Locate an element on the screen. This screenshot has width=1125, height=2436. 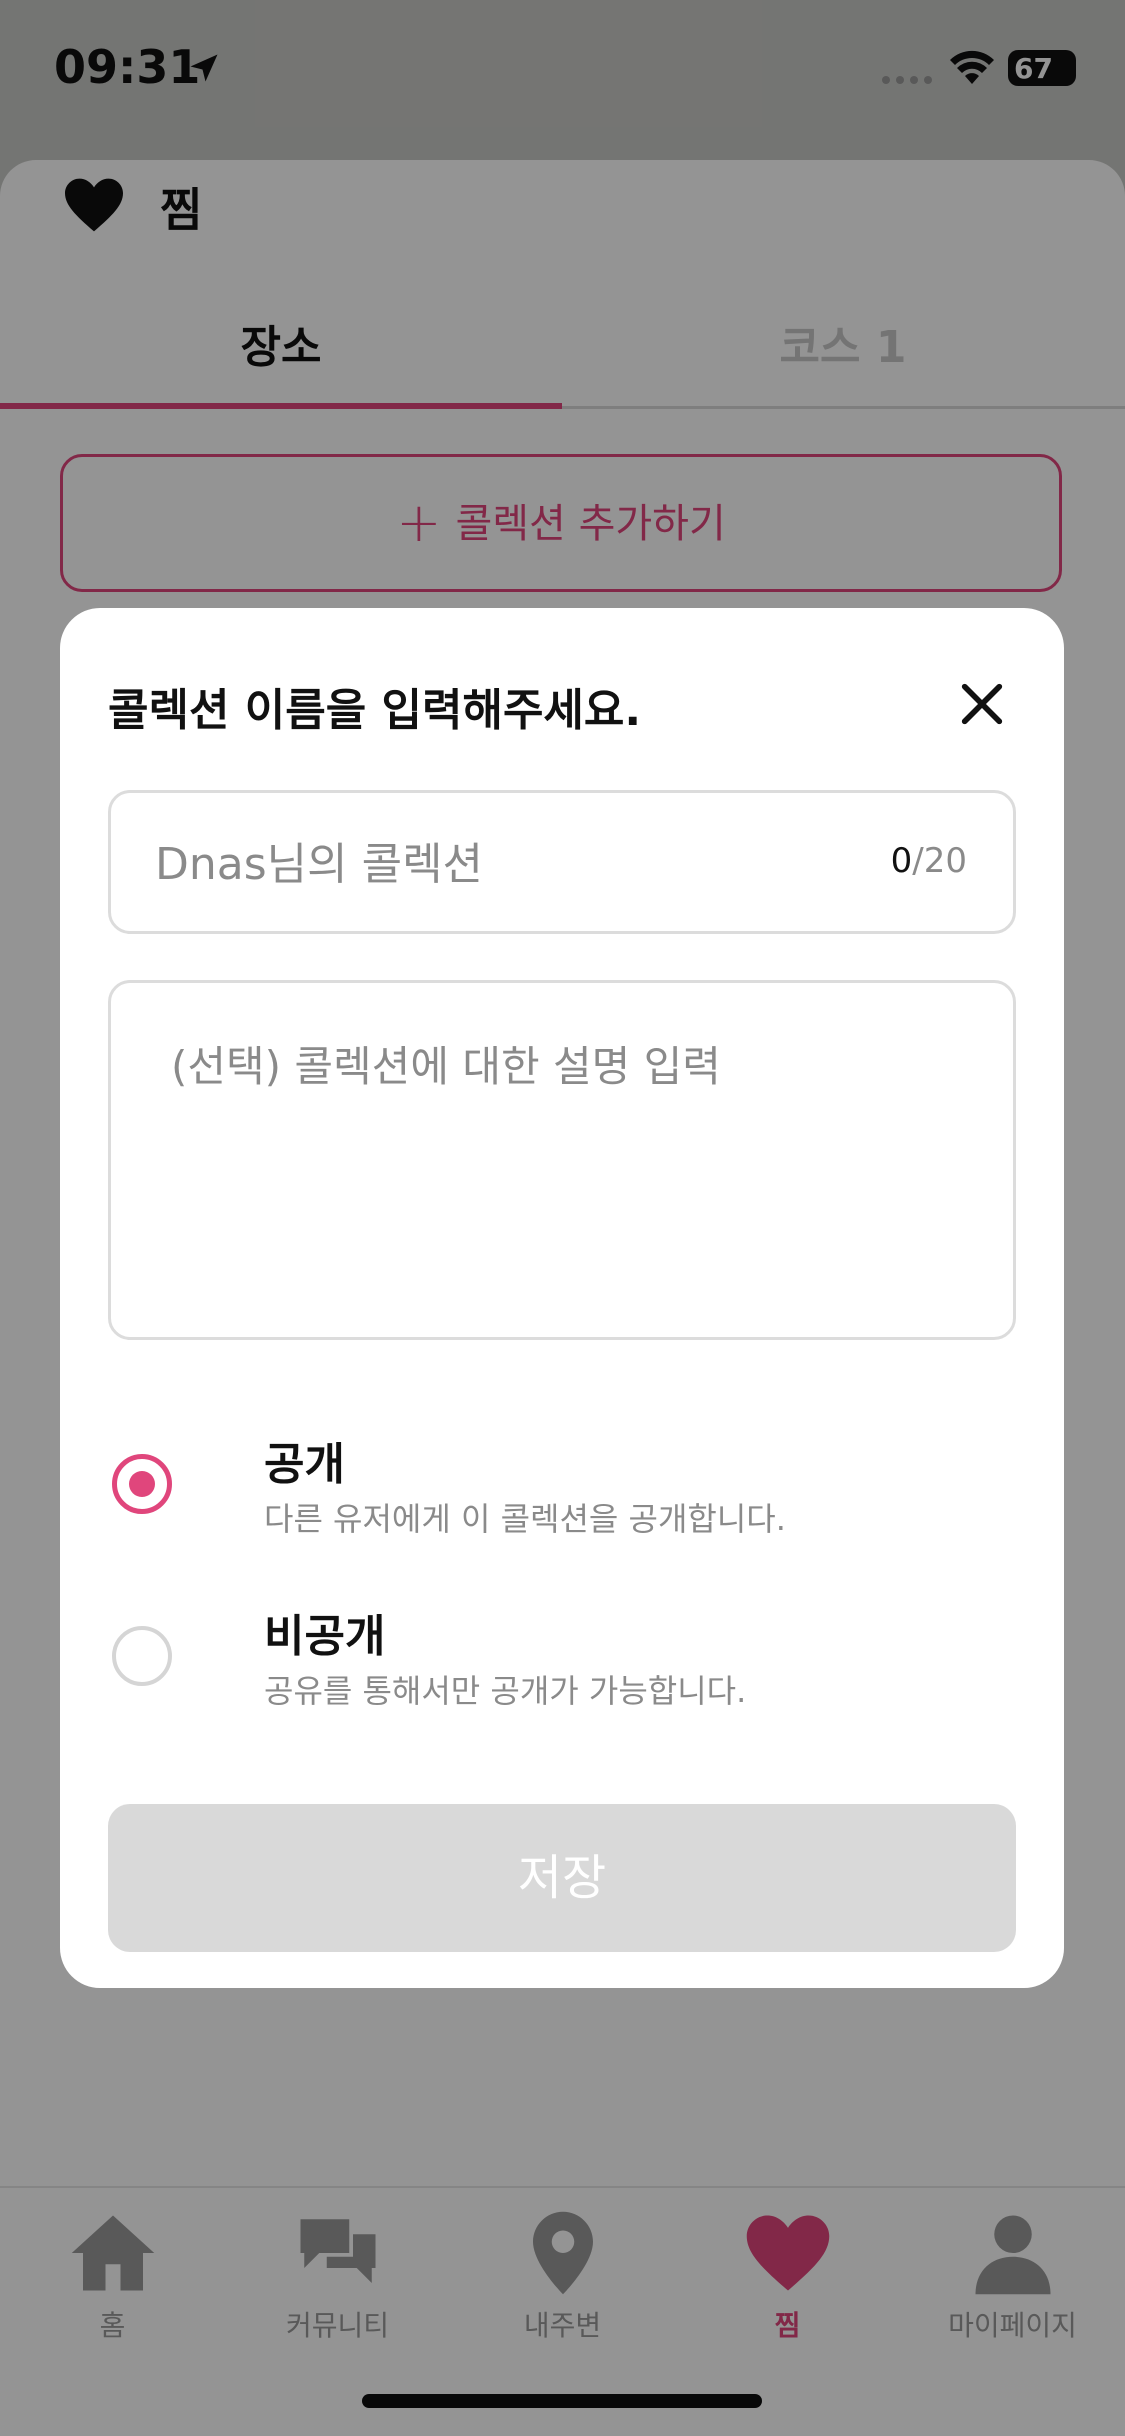
radio-private is located at coordinates (142, 1656).